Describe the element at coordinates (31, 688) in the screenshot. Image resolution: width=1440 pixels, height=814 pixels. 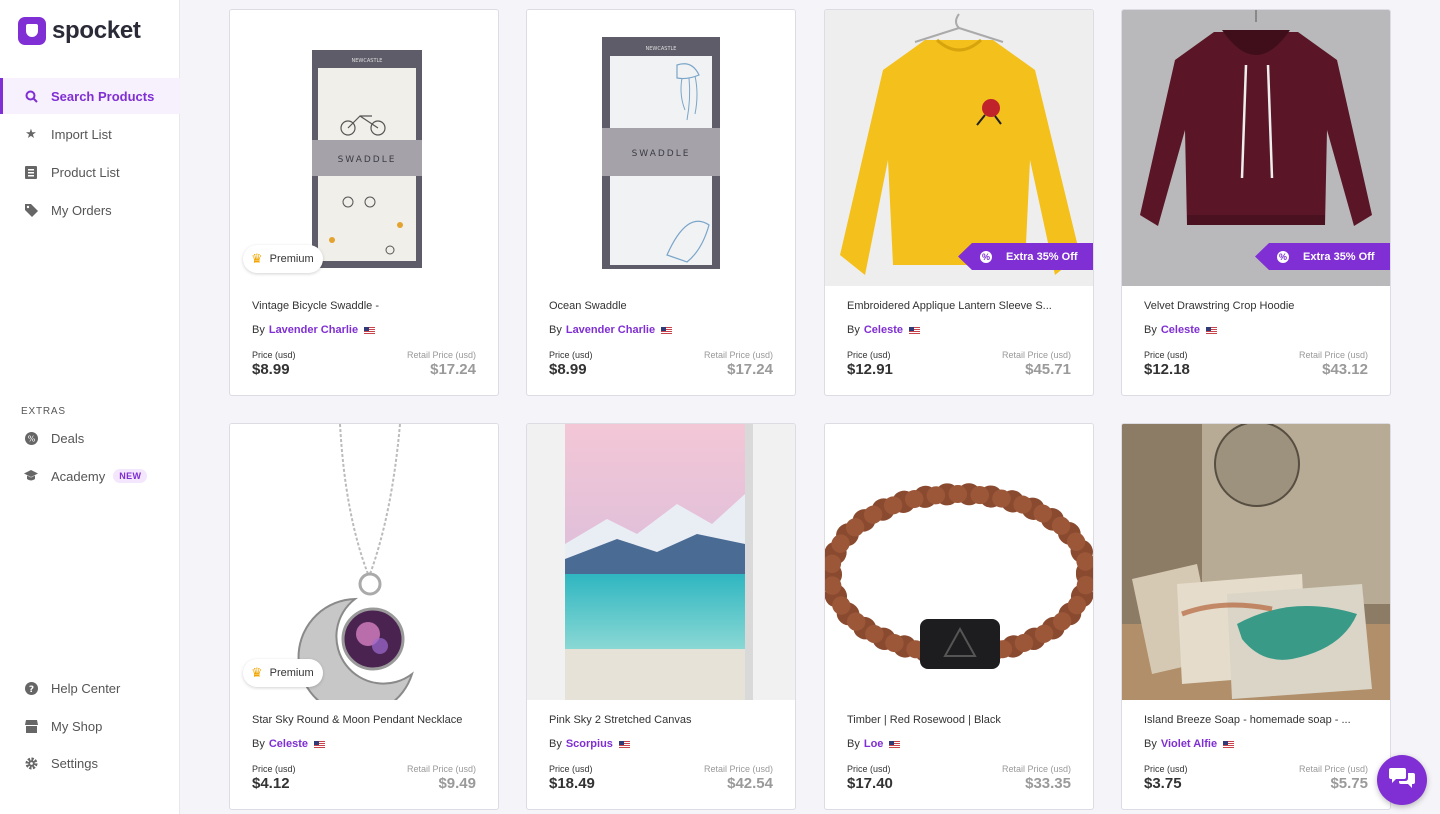
I see `help-icon: ?` at that location.